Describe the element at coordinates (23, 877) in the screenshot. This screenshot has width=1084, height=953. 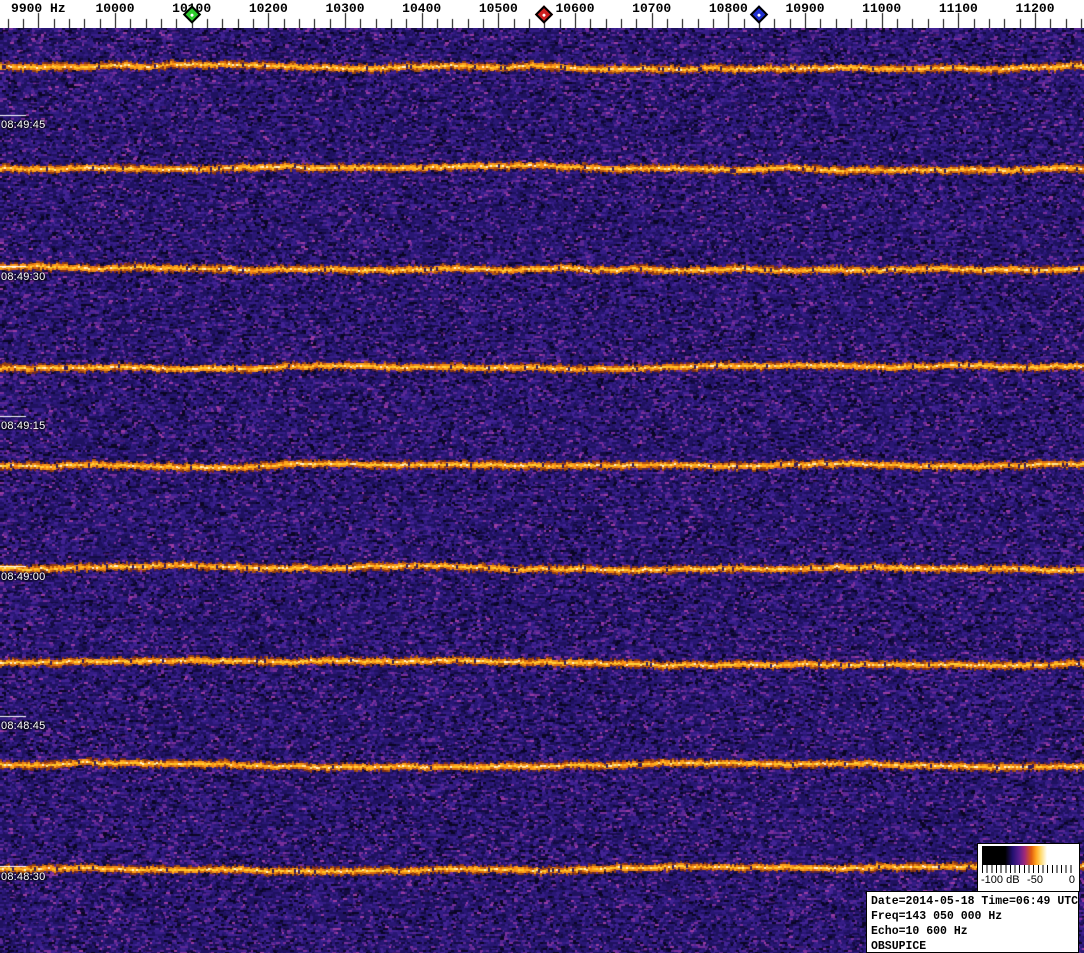
I see `time-label: 08:48:30` at that location.